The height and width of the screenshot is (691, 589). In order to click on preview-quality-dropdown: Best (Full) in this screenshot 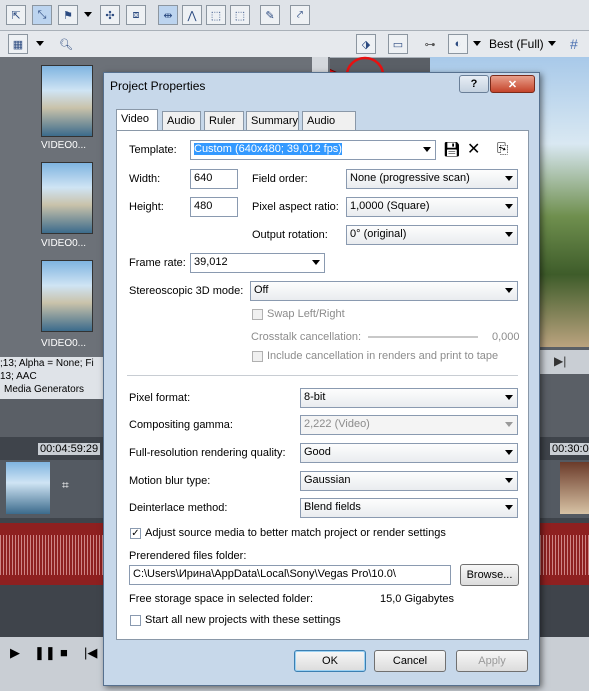, I will do `click(516, 44)`.